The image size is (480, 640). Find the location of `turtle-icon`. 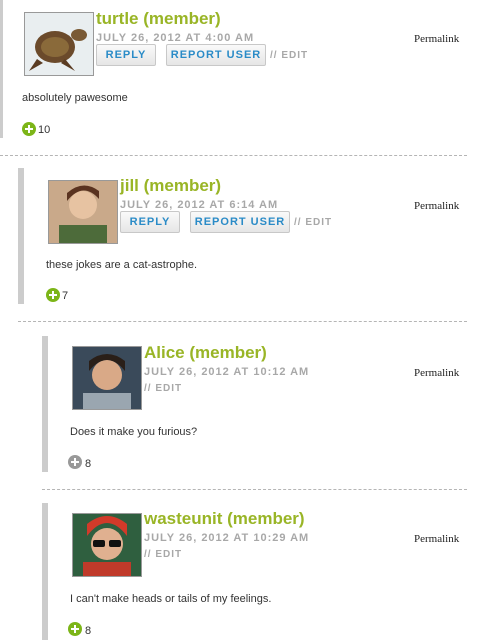

turtle-icon is located at coordinates (59, 44).